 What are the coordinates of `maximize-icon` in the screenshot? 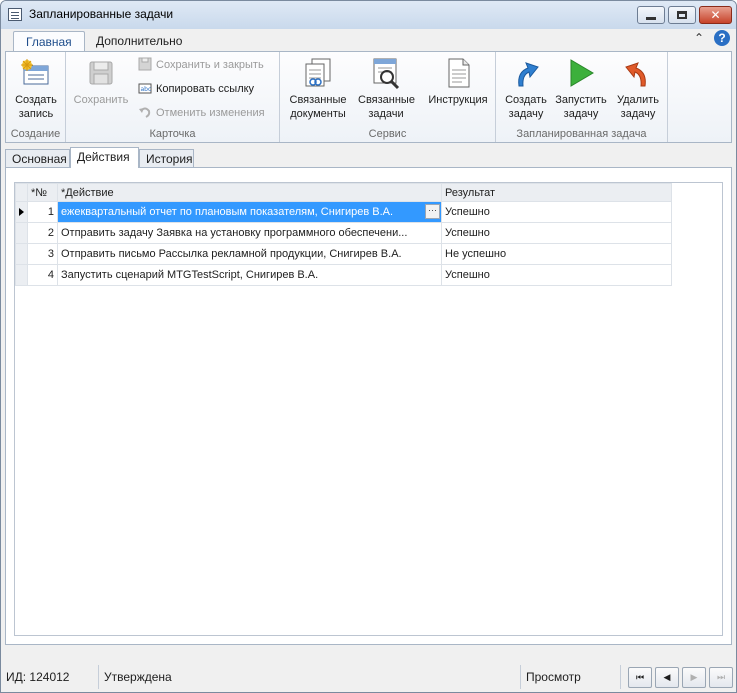 It's located at (682, 15).